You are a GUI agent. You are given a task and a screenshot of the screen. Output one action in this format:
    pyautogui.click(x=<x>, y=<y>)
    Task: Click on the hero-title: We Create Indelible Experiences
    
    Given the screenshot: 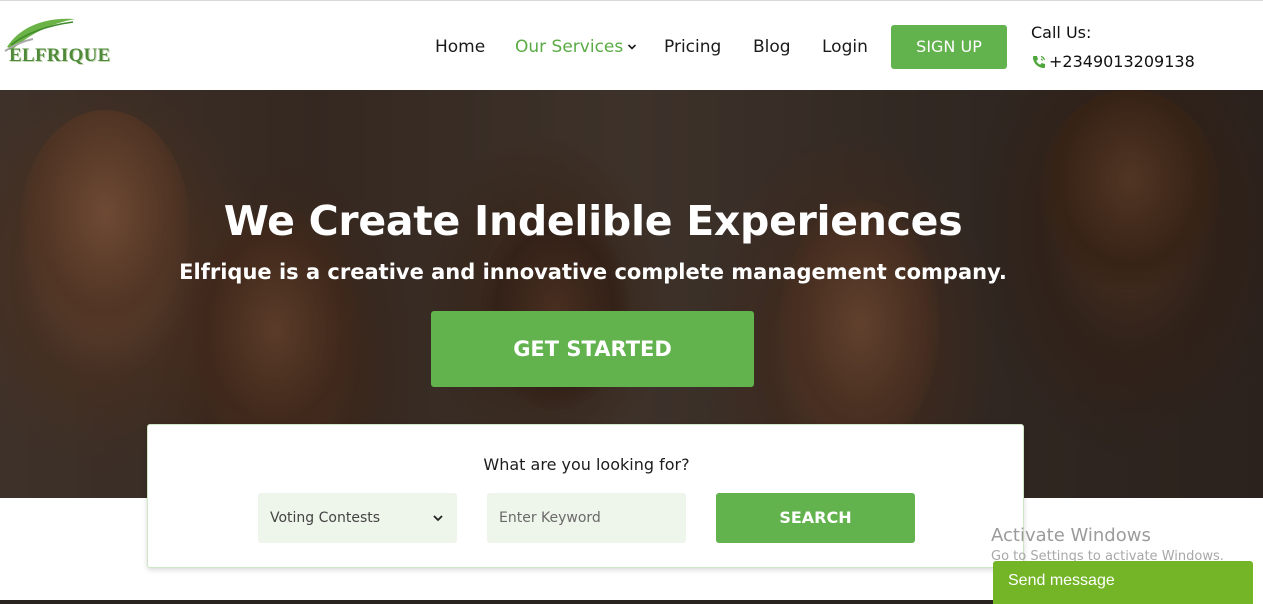 What is the action you would take?
    pyautogui.click(x=593, y=221)
    